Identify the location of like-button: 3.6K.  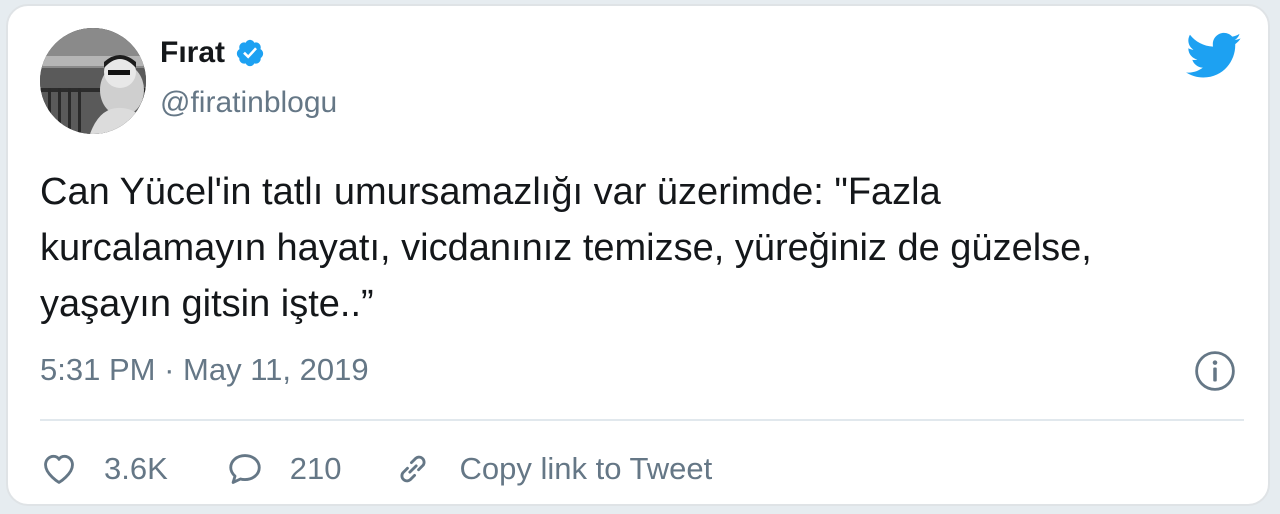
(104, 469).